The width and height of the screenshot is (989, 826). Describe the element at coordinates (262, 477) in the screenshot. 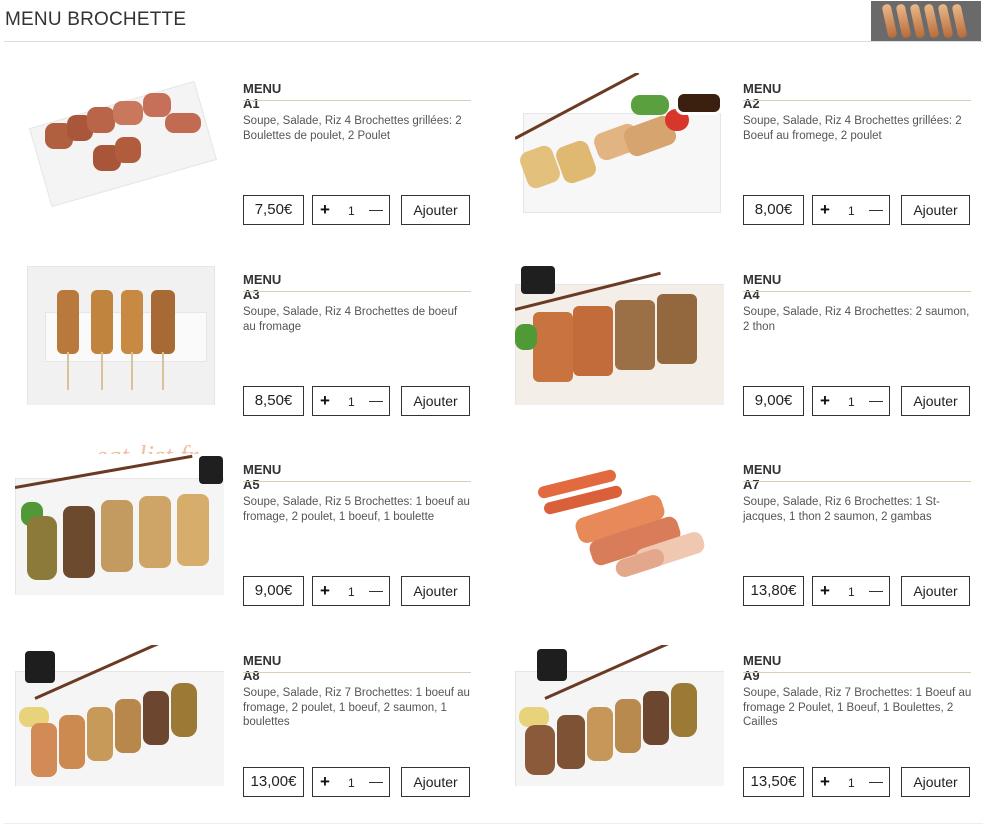

I see `menu-title: MENU A5` at that location.